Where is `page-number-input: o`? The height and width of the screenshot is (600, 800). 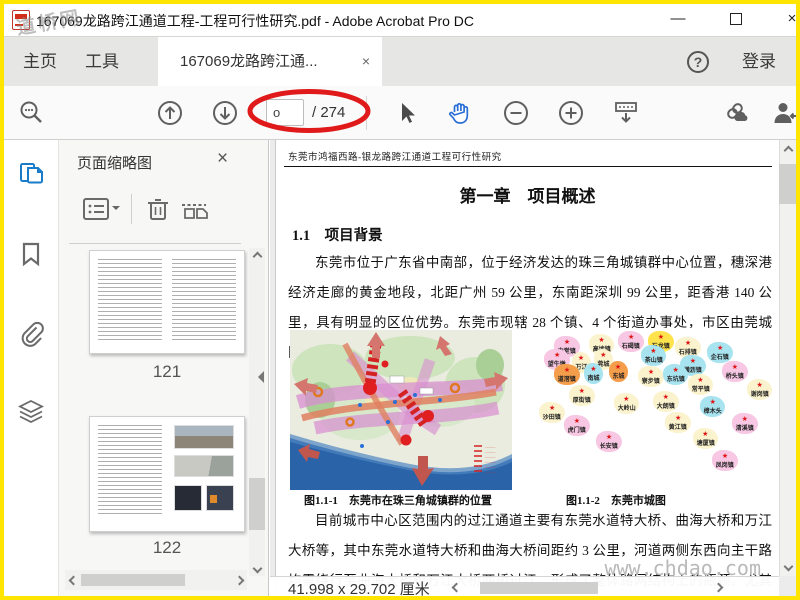 page-number-input: o is located at coordinates (285, 112).